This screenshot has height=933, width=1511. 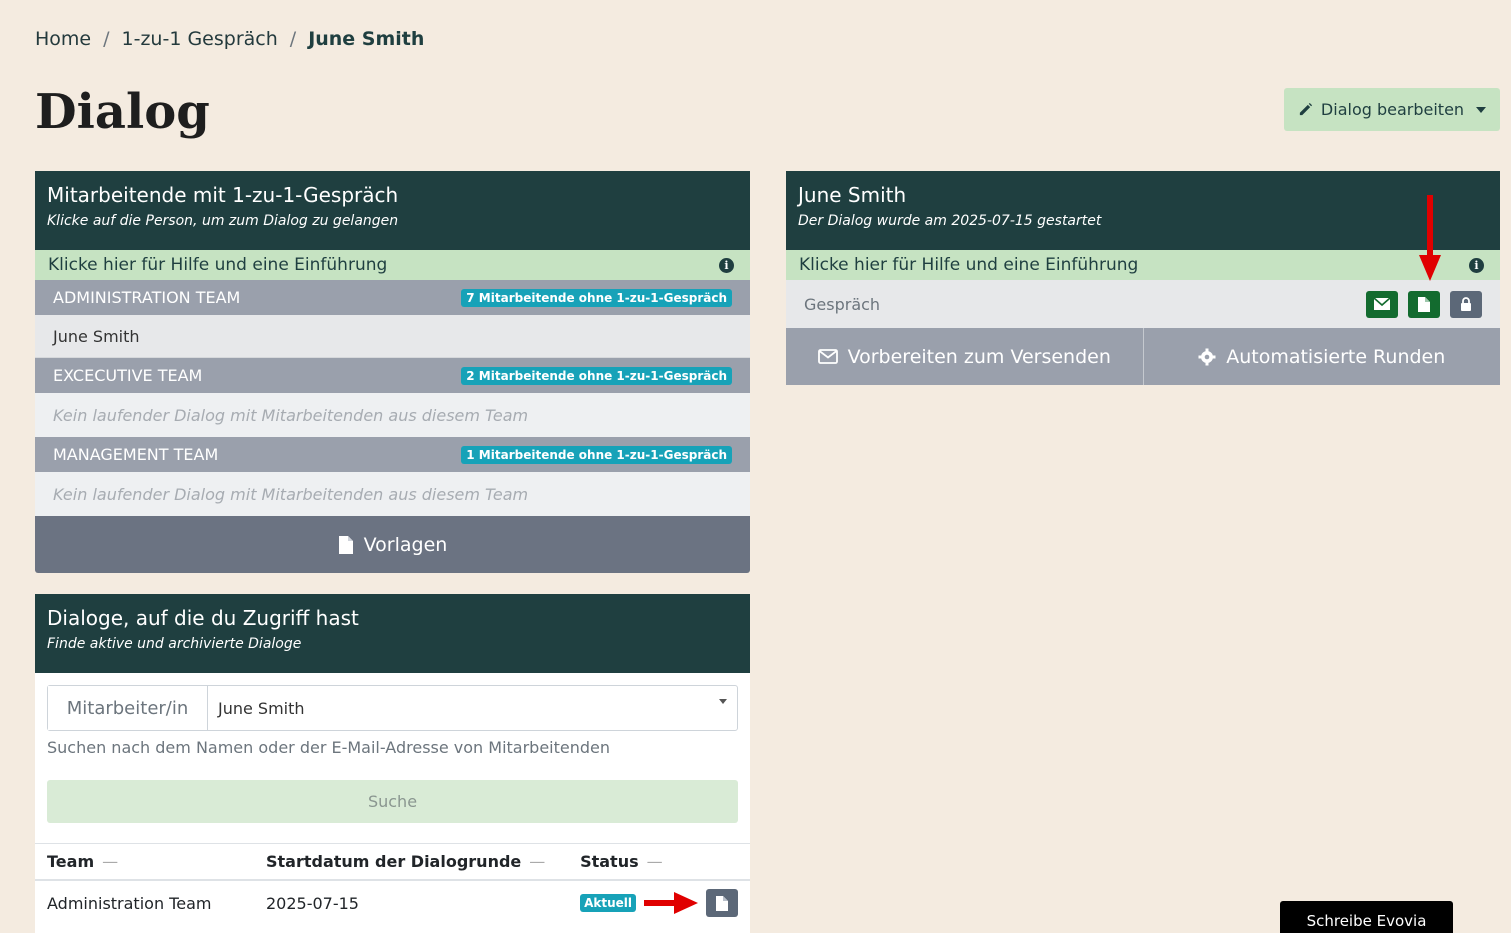 What do you see at coordinates (1481, 109) in the screenshot?
I see `caret-down-icon` at bounding box center [1481, 109].